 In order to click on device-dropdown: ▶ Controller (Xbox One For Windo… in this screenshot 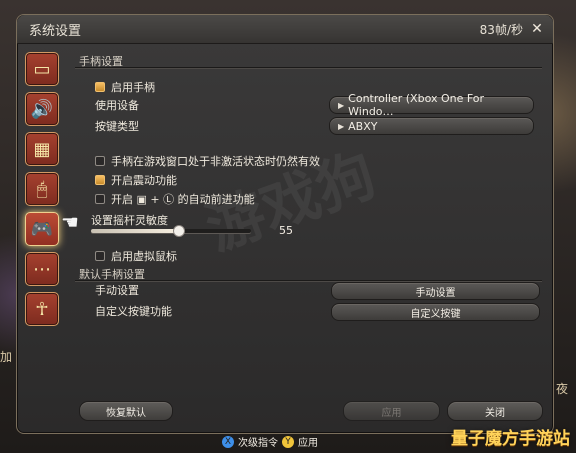, I will do `click(431, 105)`.